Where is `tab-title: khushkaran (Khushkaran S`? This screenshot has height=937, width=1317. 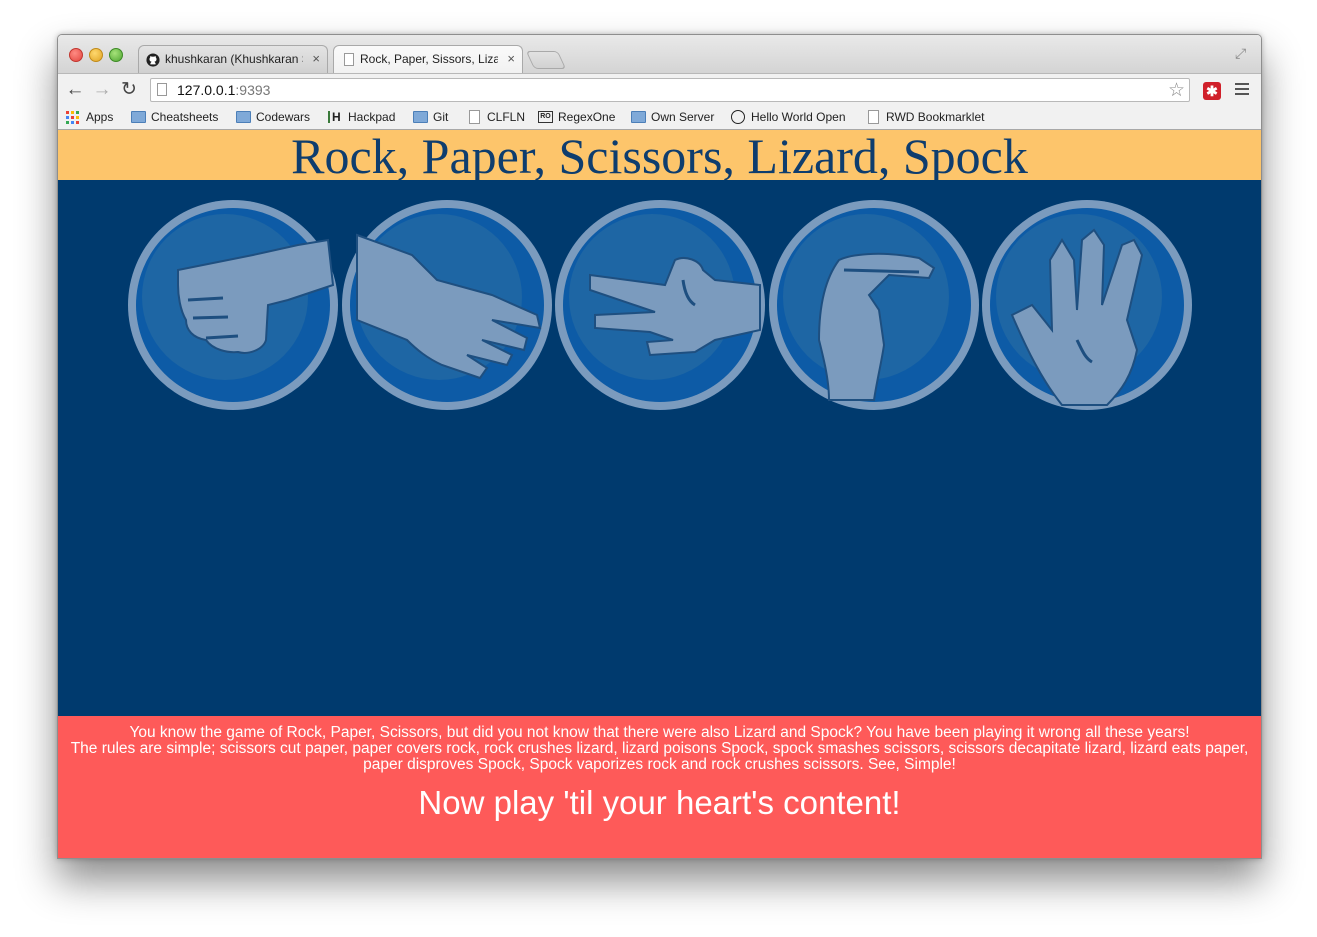 tab-title: khushkaran (Khushkaran S is located at coordinates (234, 59).